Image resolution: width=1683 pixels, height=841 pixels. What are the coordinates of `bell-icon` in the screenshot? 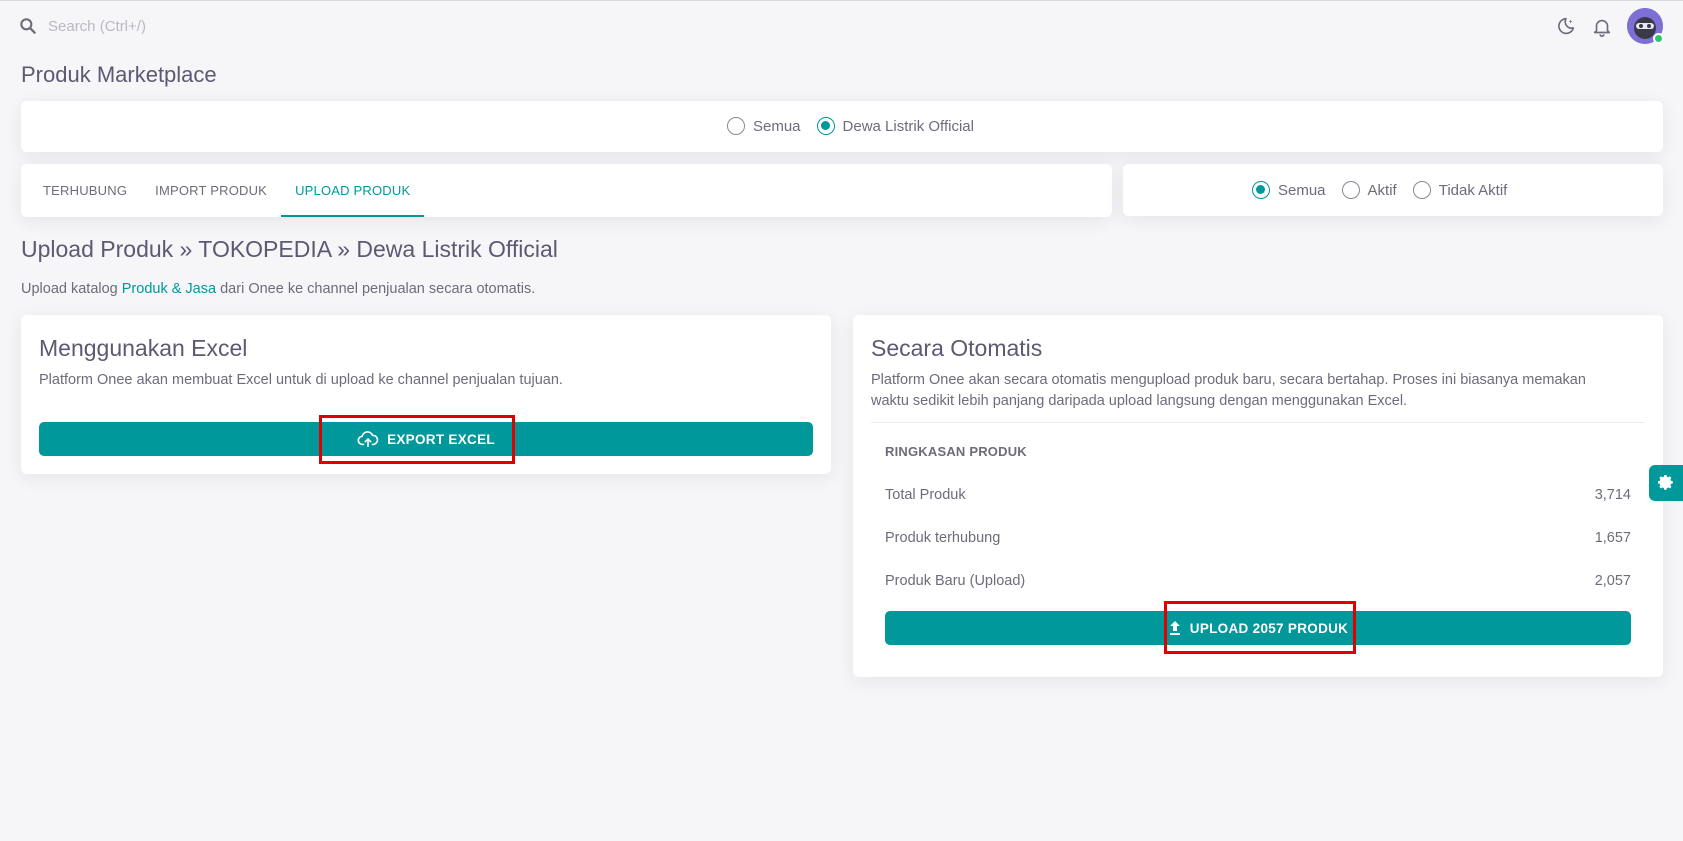 It's located at (1602, 27).